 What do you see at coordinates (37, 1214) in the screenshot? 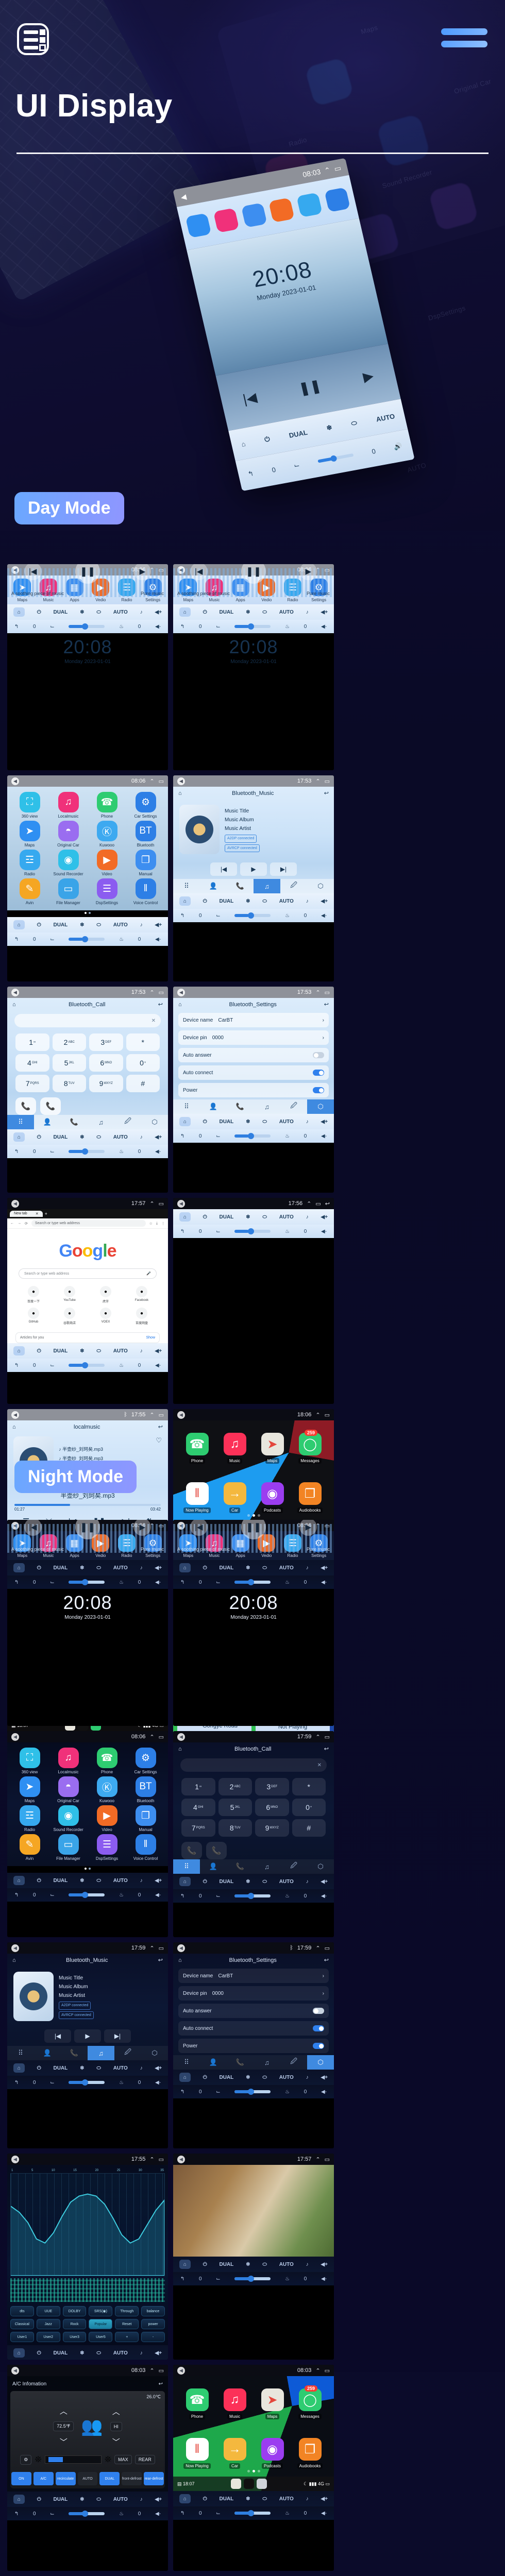
I see `close-icon: ✕` at bounding box center [37, 1214].